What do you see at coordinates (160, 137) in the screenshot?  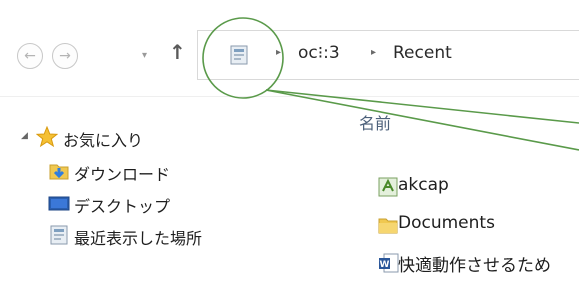 I see `sidebar-item-favorites: ◢ お気に入り` at bounding box center [160, 137].